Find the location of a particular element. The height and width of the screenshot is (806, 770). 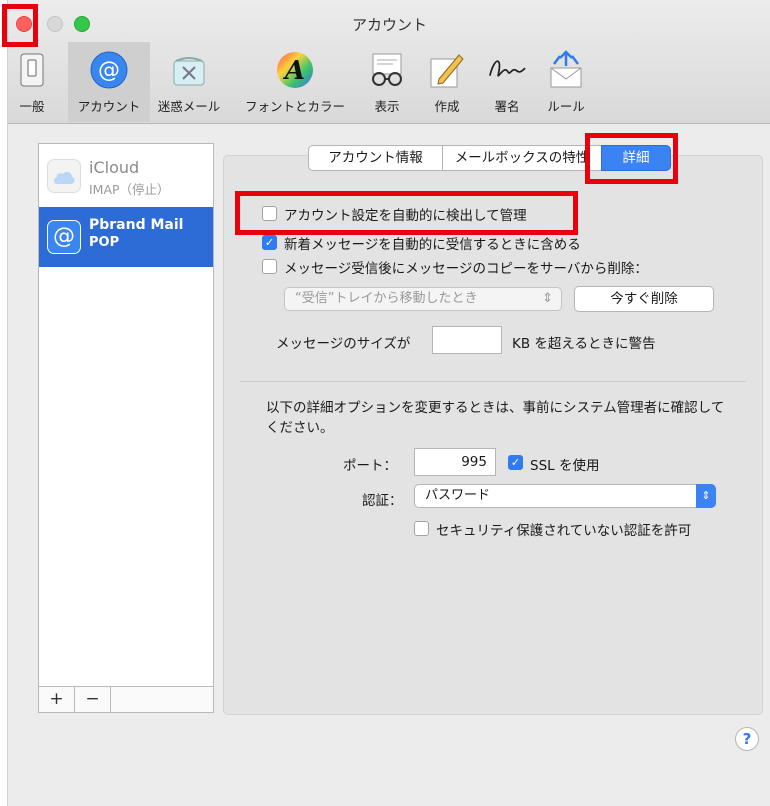

insecure-auth-checkbox is located at coordinates (421, 528).